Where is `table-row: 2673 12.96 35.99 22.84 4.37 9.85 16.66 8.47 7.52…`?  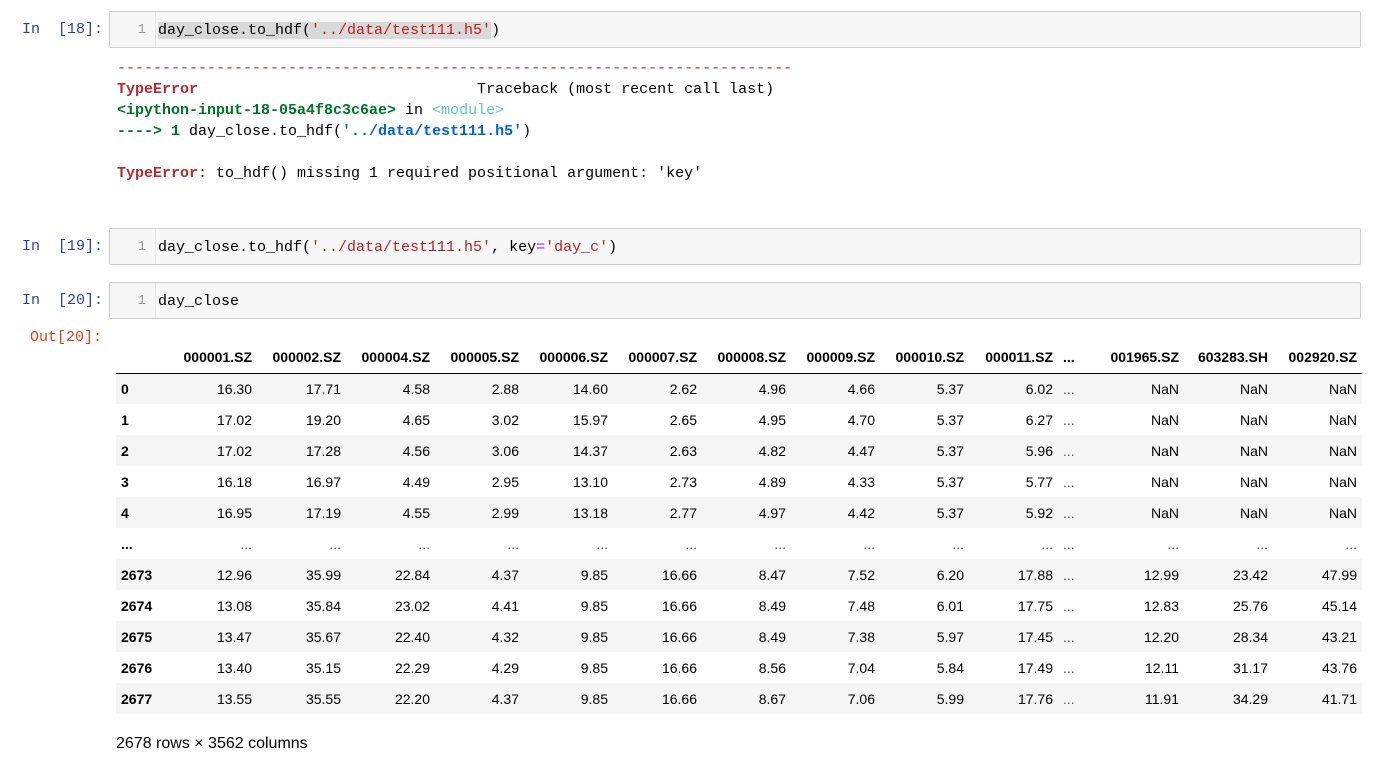 table-row: 2673 12.96 35.99 22.84 4.37 9.85 16.66 8.47 7.52… is located at coordinates (739, 574).